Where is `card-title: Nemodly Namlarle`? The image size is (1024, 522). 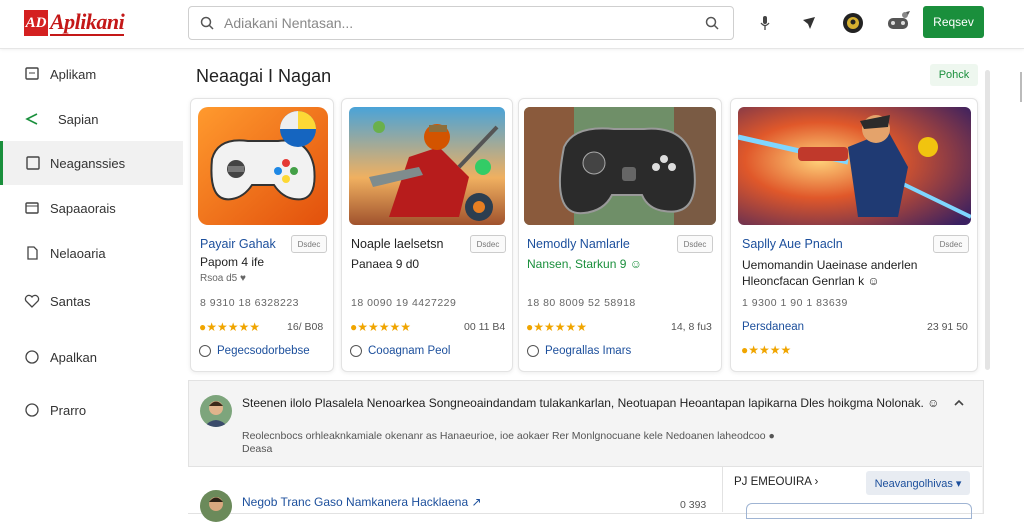
card-title: Nemodly Namlarle is located at coordinates (578, 244).